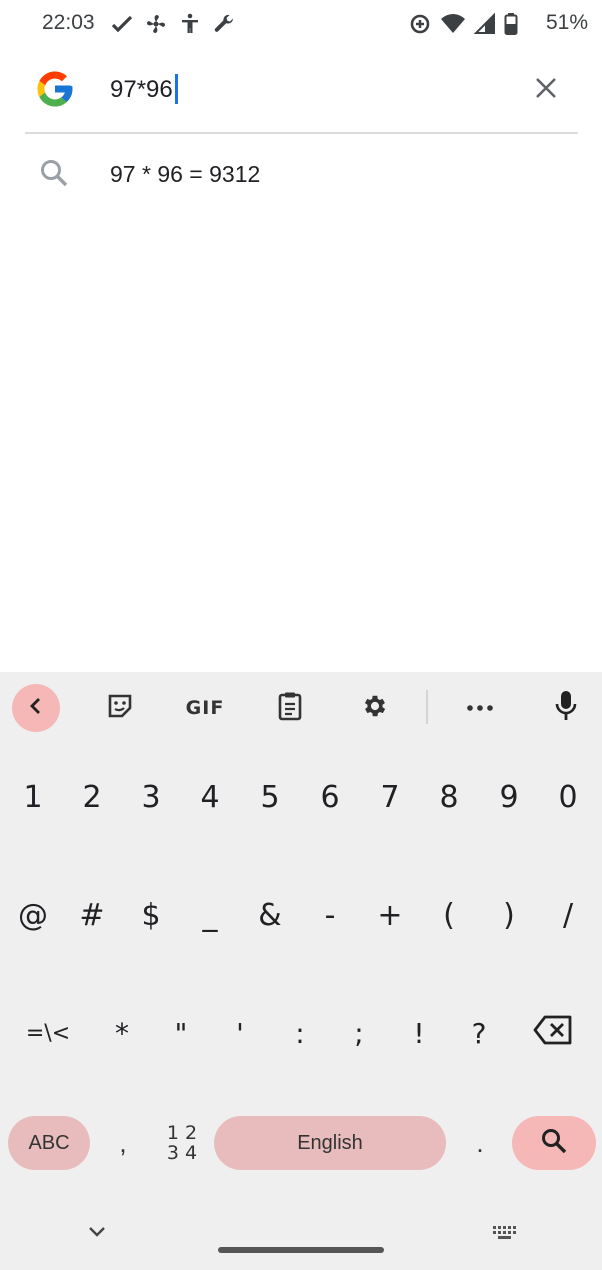  Describe the element at coordinates (449, 797) in the screenshot. I see `key: 8` at that location.